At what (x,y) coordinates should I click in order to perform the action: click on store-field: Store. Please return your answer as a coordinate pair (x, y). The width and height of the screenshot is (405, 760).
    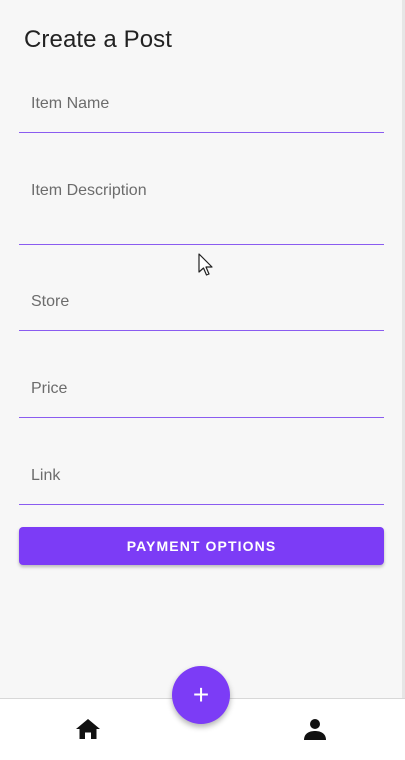
    Looking at the image, I should click on (201, 304).